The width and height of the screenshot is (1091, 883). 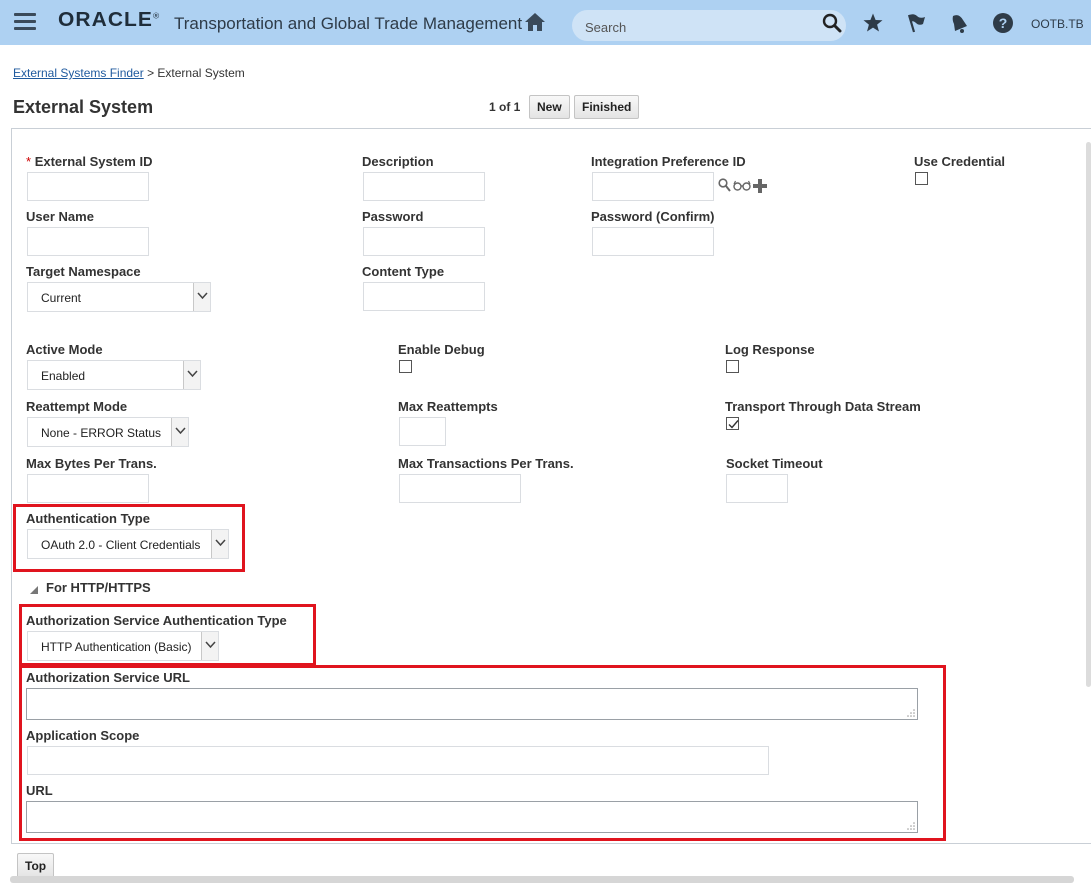 I want to click on enable-debug-checkbox, so click(x=405, y=366).